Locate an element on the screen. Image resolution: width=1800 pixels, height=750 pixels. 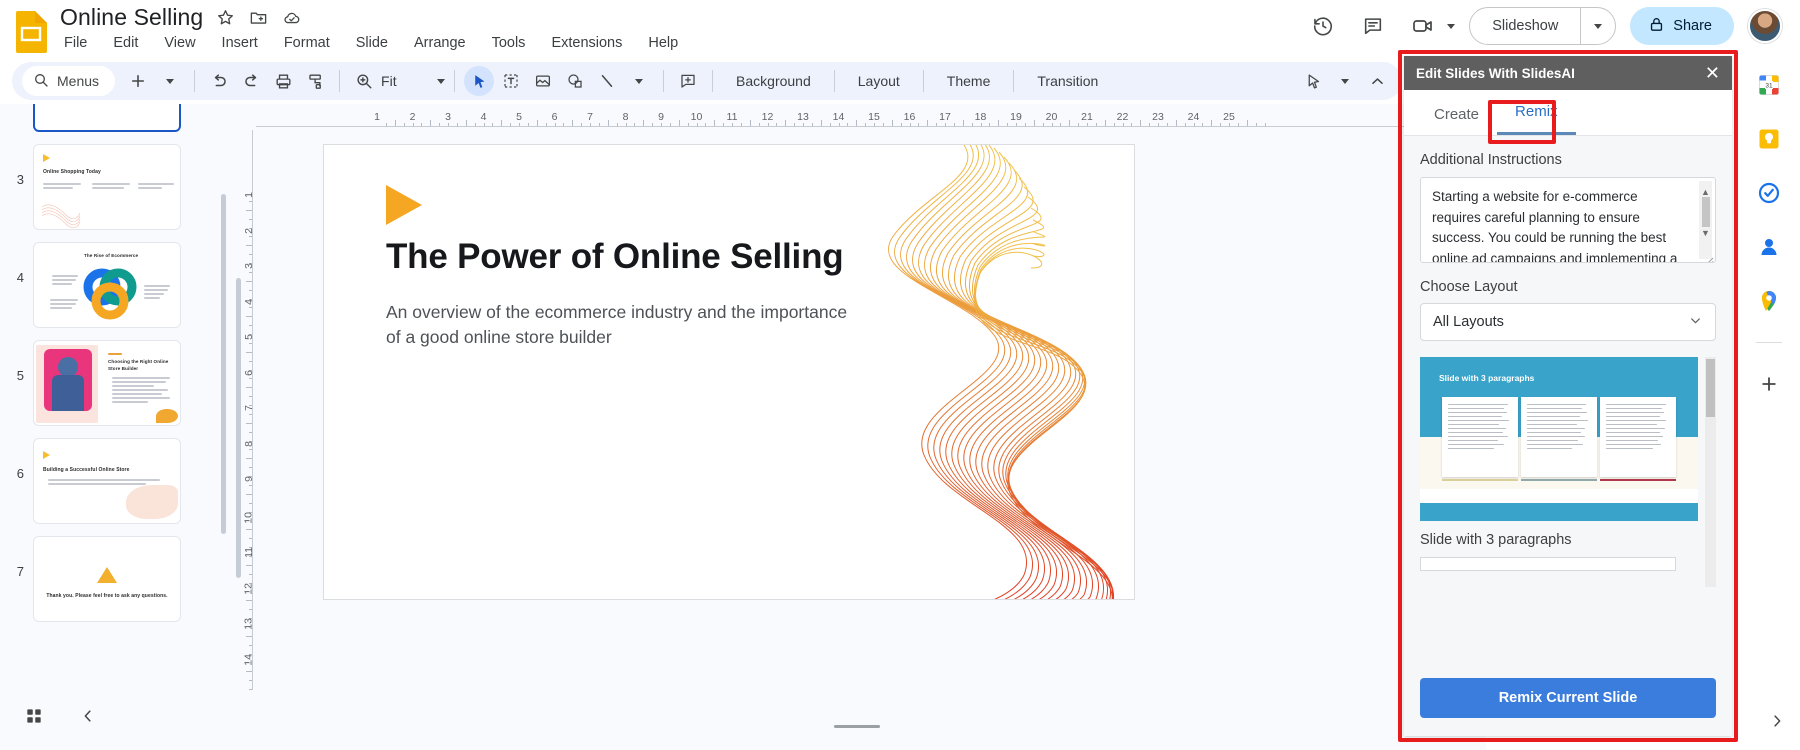
undo-icon is located at coordinates (219, 81).